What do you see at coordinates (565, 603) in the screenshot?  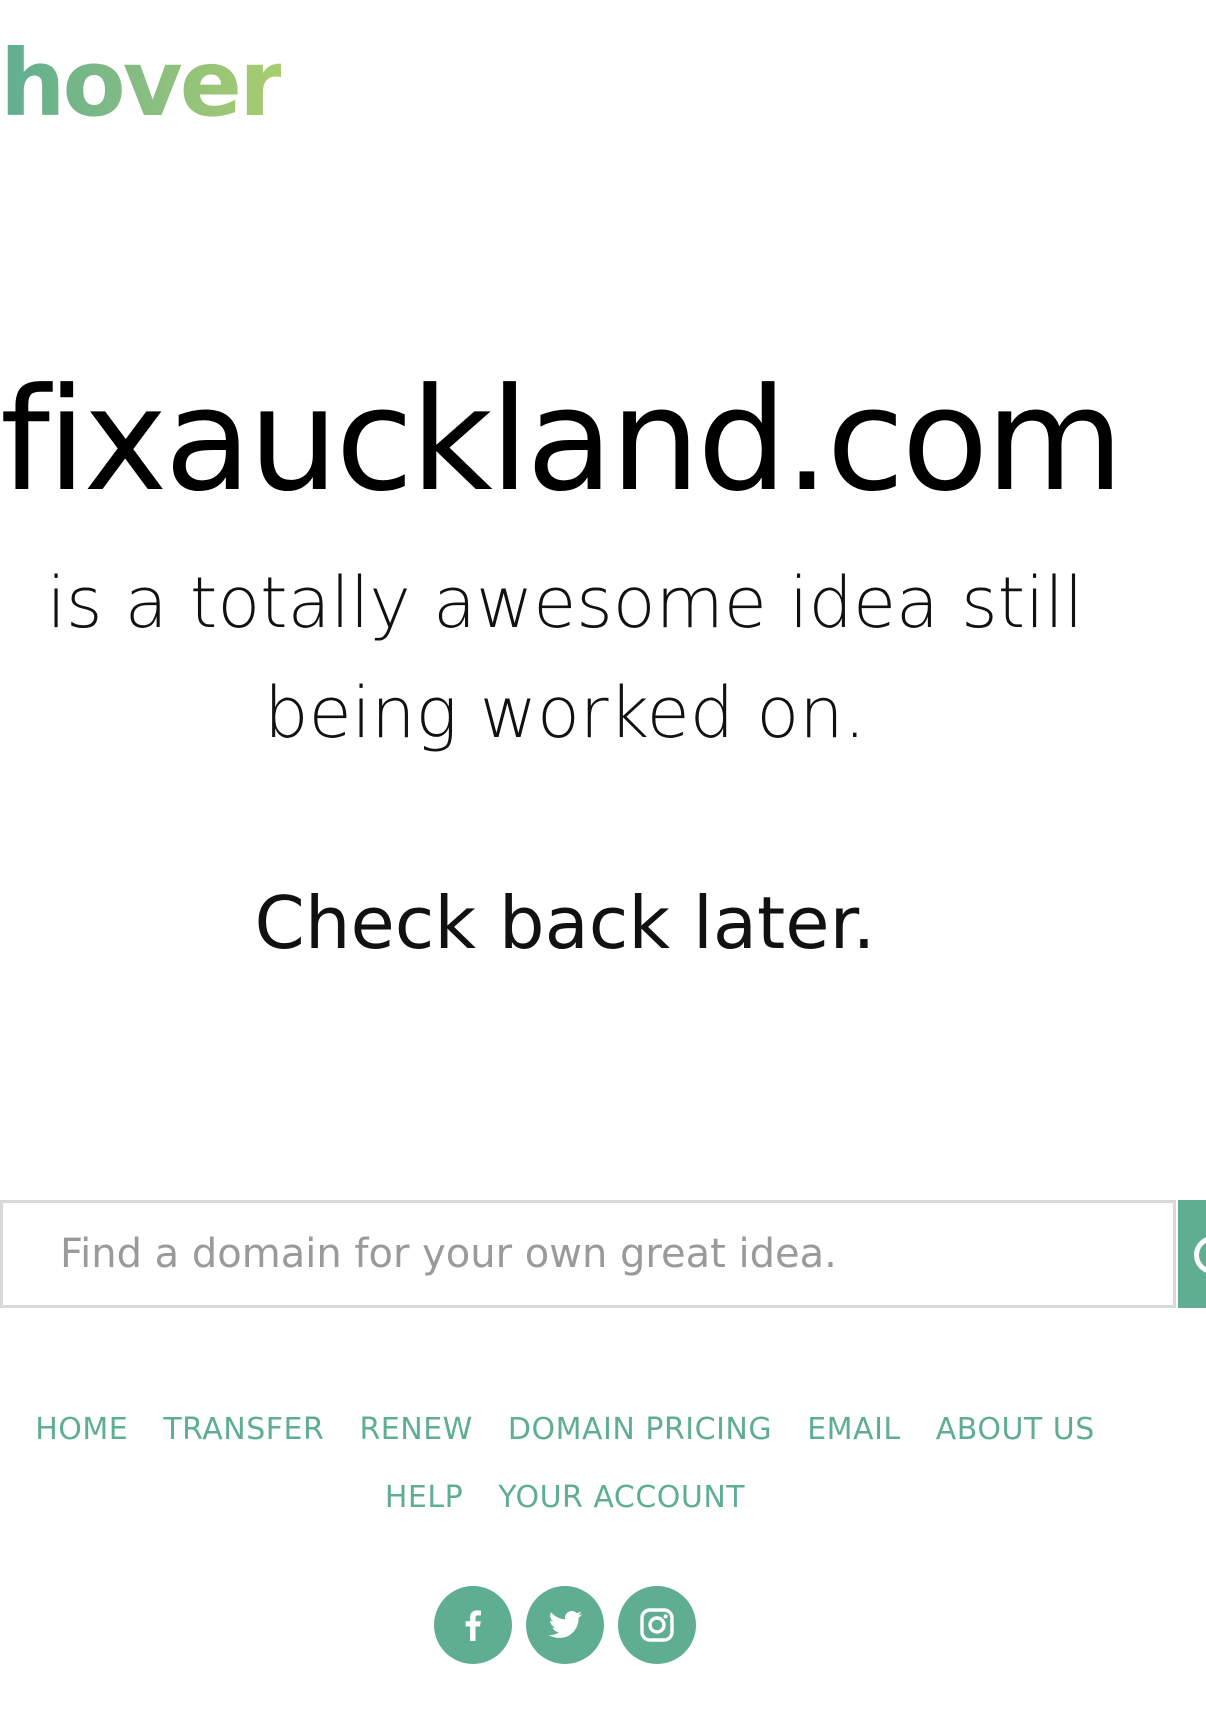 I see `tagline-line-1: is a totally awesome idea still` at bounding box center [565, 603].